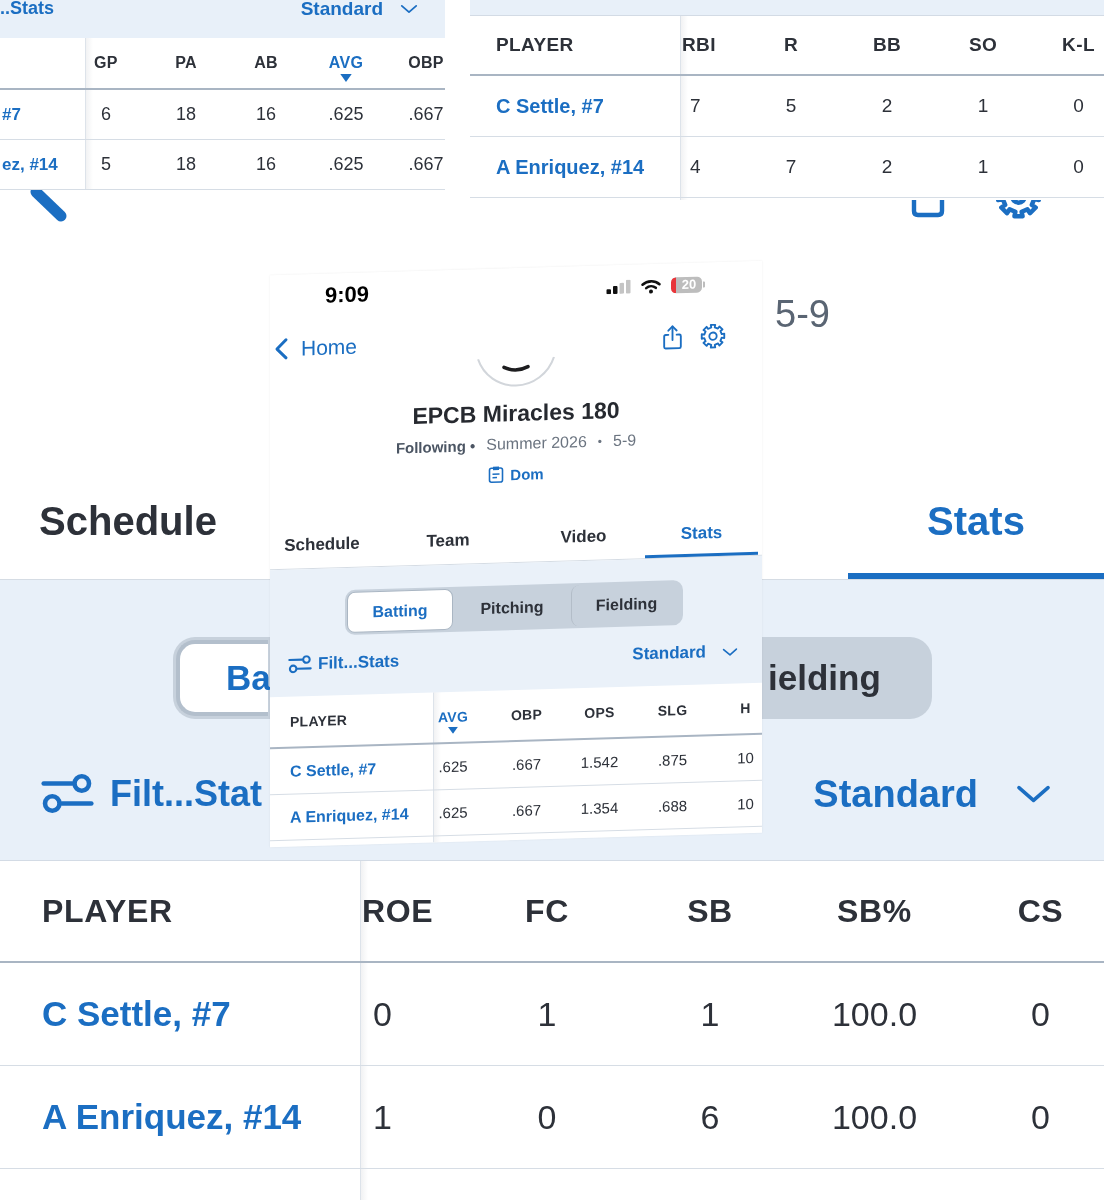  What do you see at coordinates (266, 63) in the screenshot?
I see `column-header: AB` at bounding box center [266, 63].